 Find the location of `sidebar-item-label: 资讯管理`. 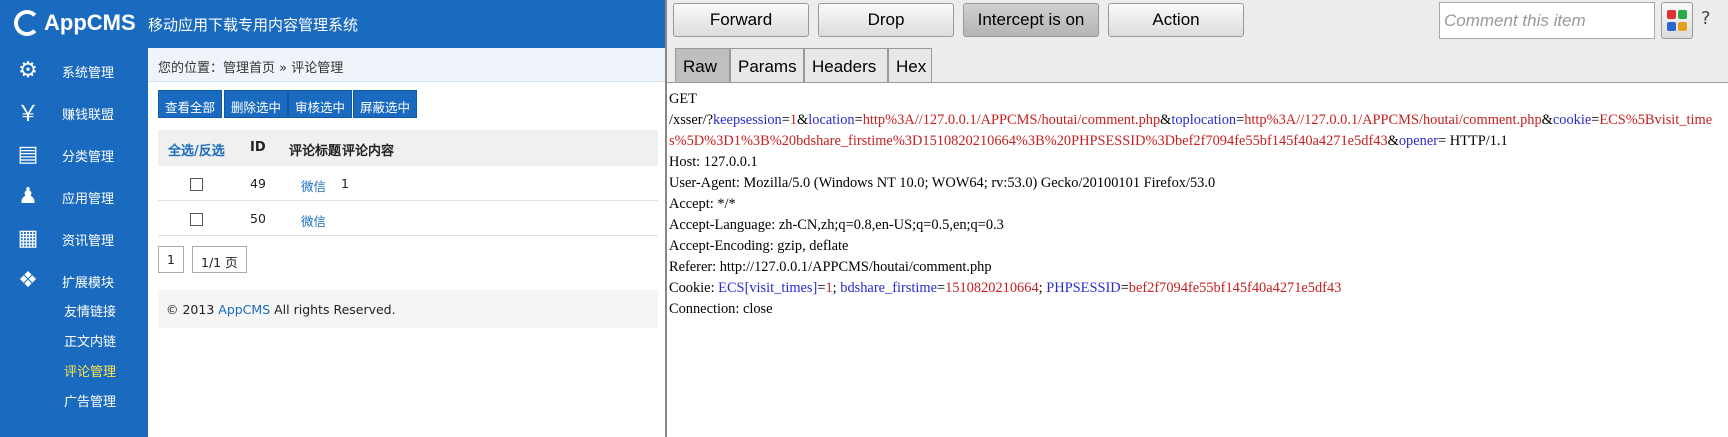

sidebar-item-label: 资讯管理 is located at coordinates (88, 241).